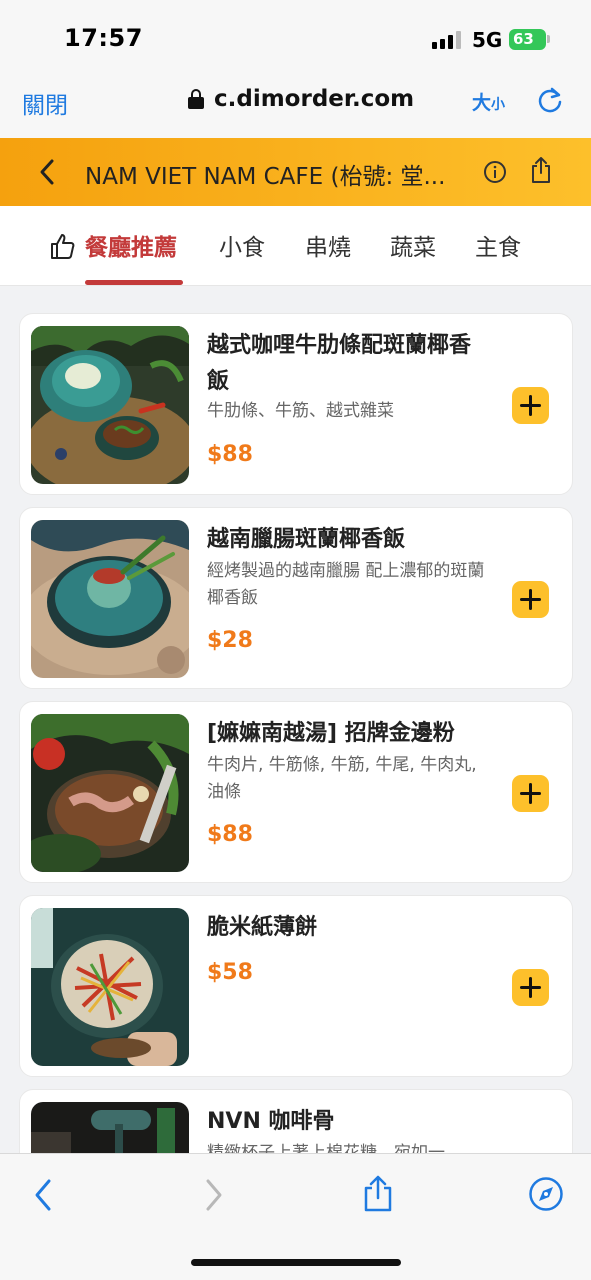 The image size is (591, 1280). What do you see at coordinates (296, 986) in the screenshot?
I see `menu-item-card: 脆米紙薄餅 $58` at bounding box center [296, 986].